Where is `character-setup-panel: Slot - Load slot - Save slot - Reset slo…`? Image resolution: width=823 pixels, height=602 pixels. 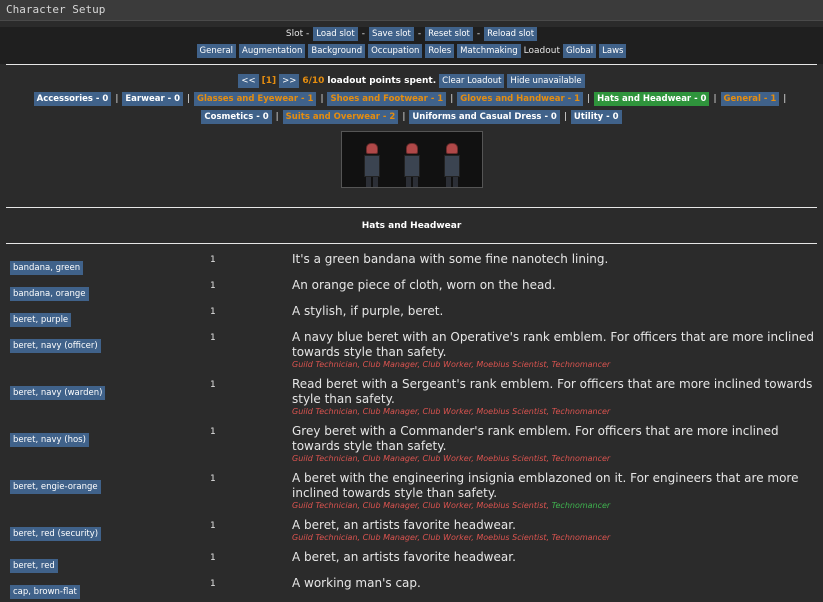 character-setup-panel: Slot - Load slot - Save slot - Reset slo… is located at coordinates (411, 45).